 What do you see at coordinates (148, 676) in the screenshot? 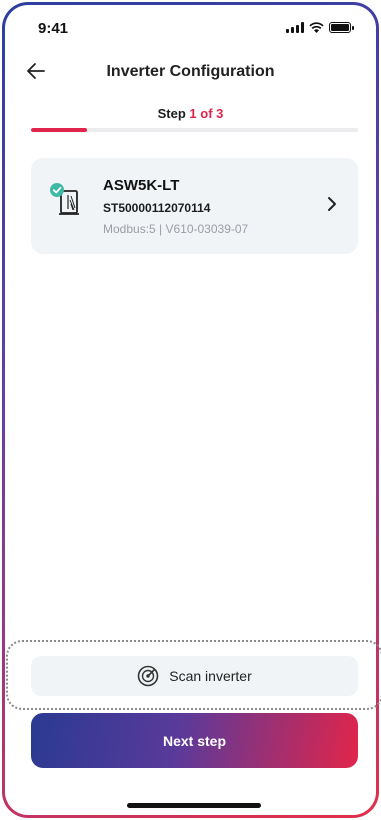
I see `scan-radar-icon` at bounding box center [148, 676].